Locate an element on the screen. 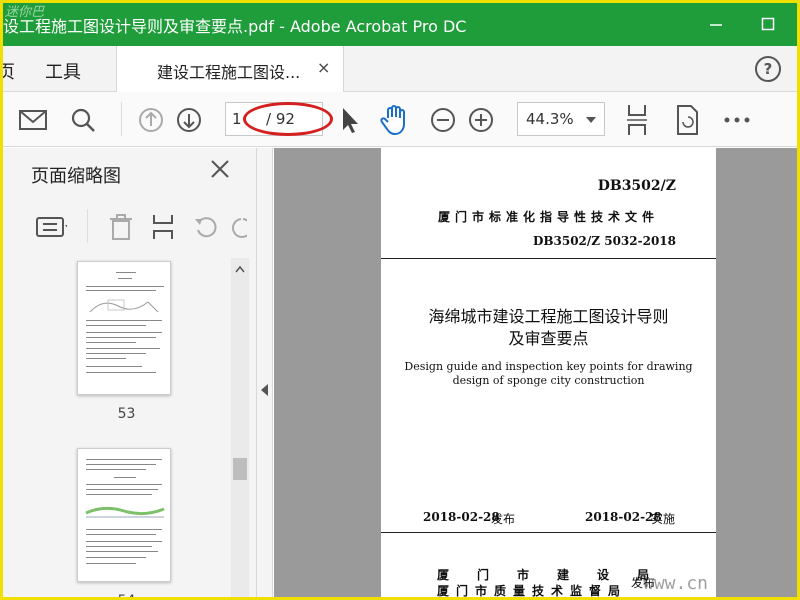  close-panel-button is located at coordinates (220, 172).